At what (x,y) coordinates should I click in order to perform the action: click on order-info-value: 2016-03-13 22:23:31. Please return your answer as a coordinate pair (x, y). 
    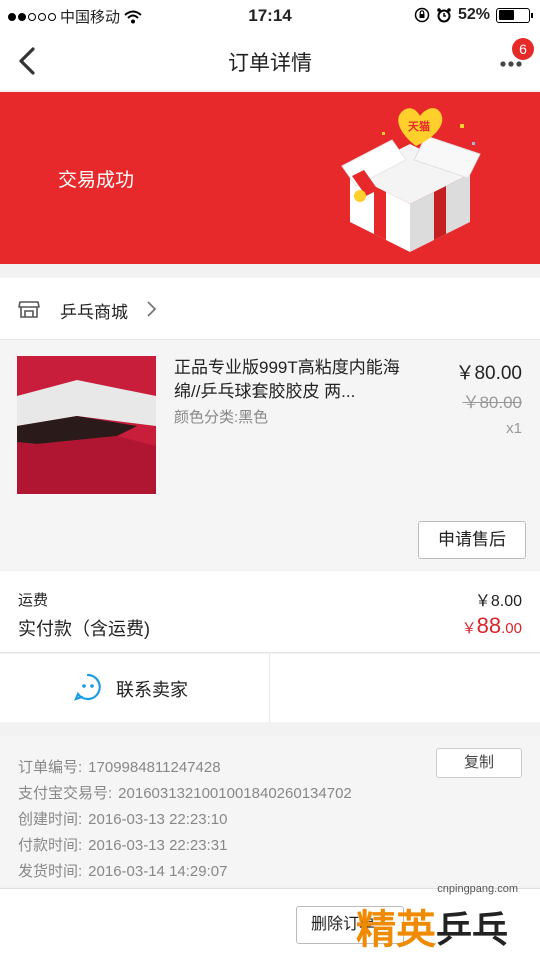
    Looking at the image, I should click on (158, 845).